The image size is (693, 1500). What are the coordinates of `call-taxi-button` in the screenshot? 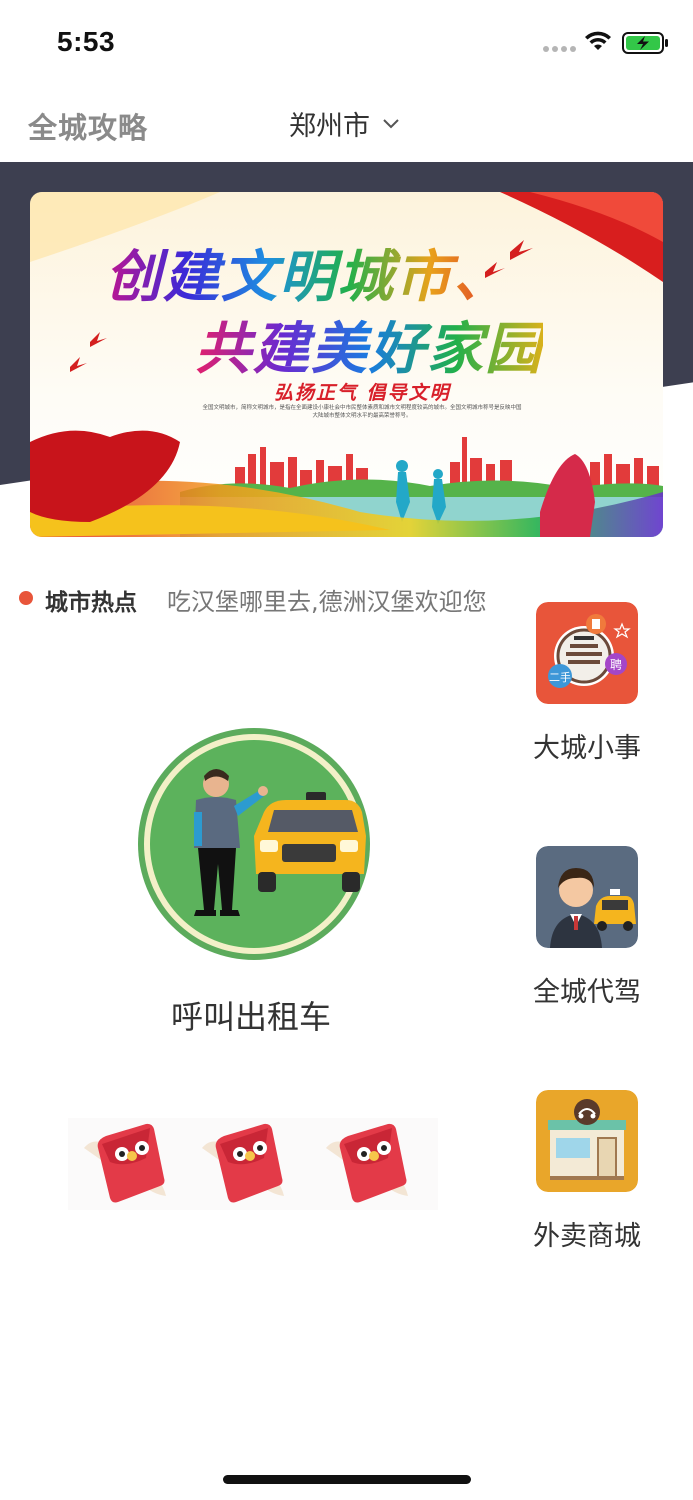 It's located at (254, 844).